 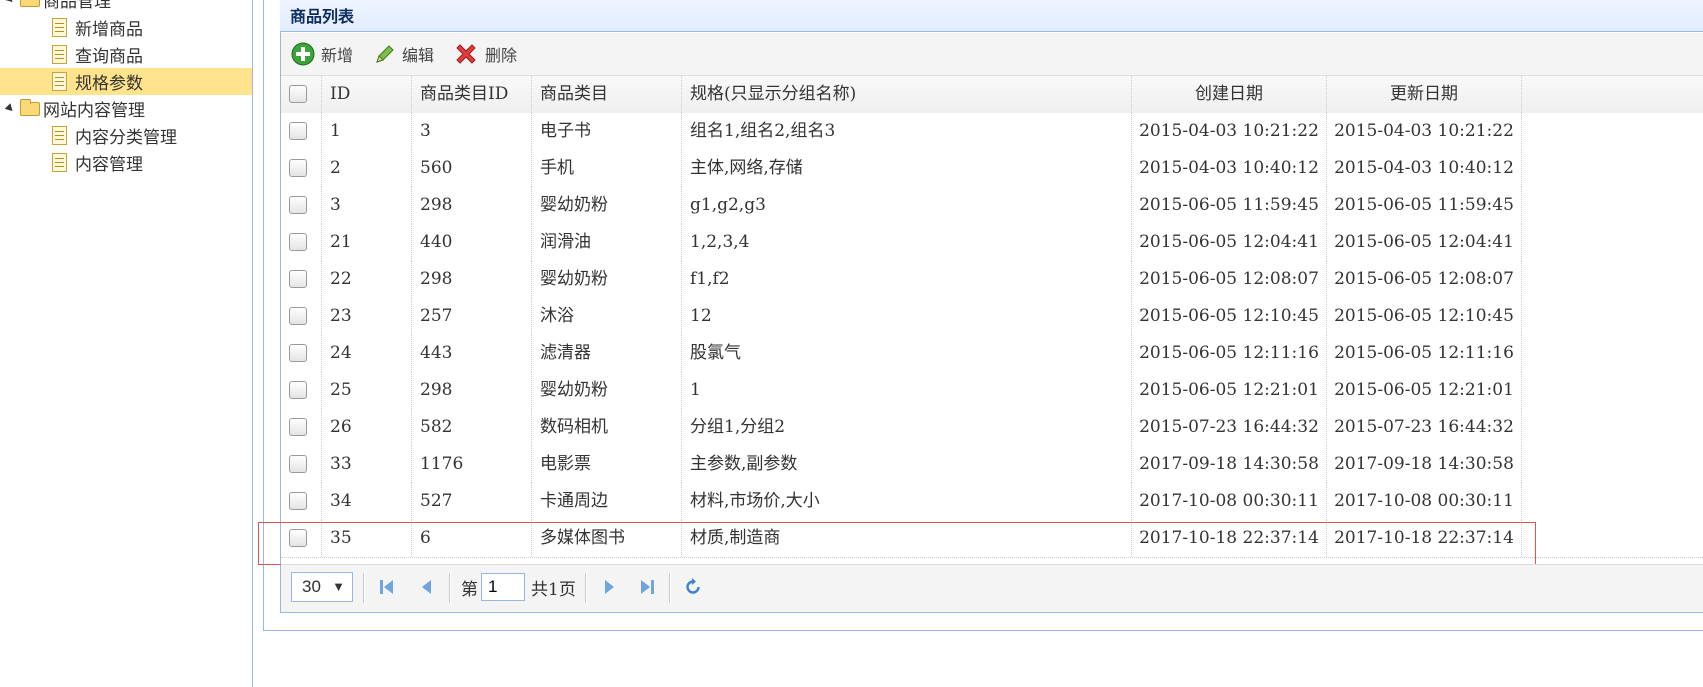 I want to click on tree-item-label: 内容管理, so click(x=109, y=165).